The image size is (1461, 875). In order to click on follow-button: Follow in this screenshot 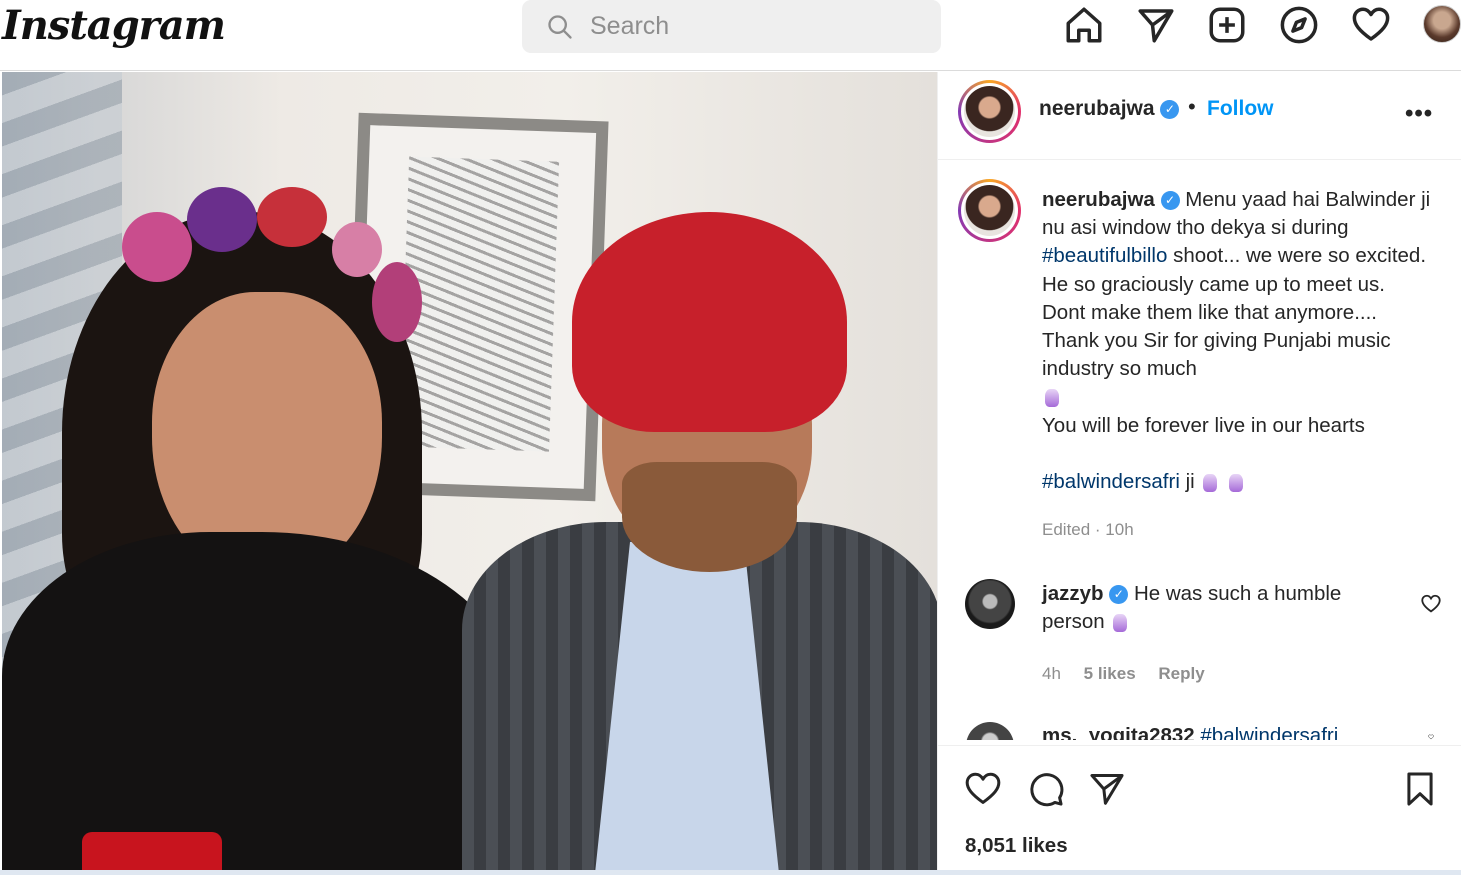, I will do `click(1240, 109)`.